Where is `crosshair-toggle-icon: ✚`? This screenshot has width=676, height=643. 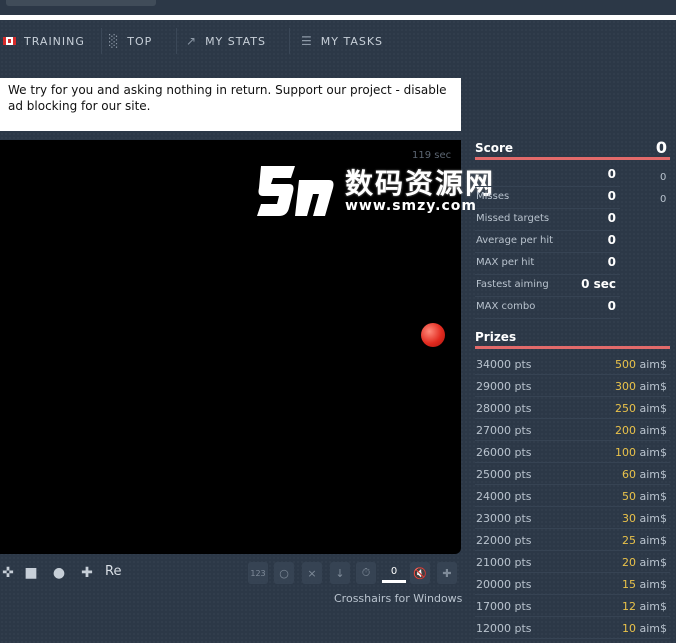
crosshair-toggle-icon: ✚ is located at coordinates (447, 573).